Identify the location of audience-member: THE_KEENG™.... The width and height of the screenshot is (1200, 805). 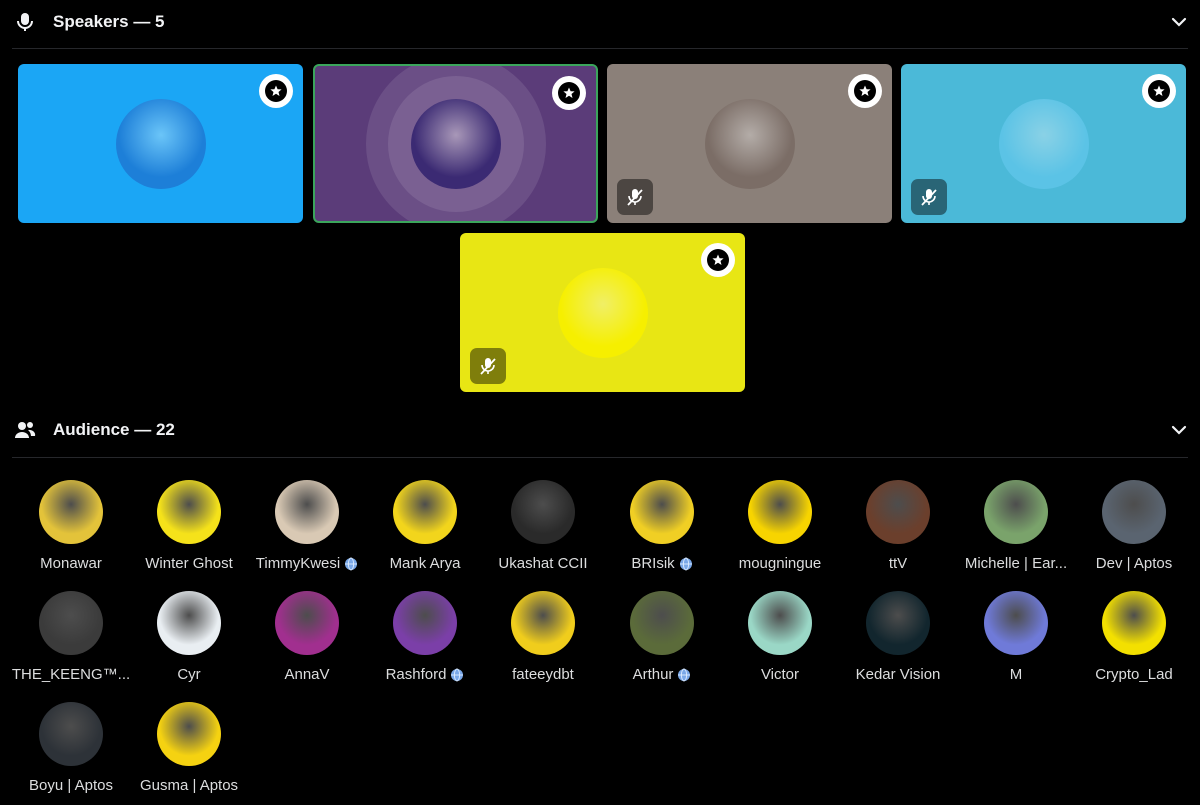
(71, 641).